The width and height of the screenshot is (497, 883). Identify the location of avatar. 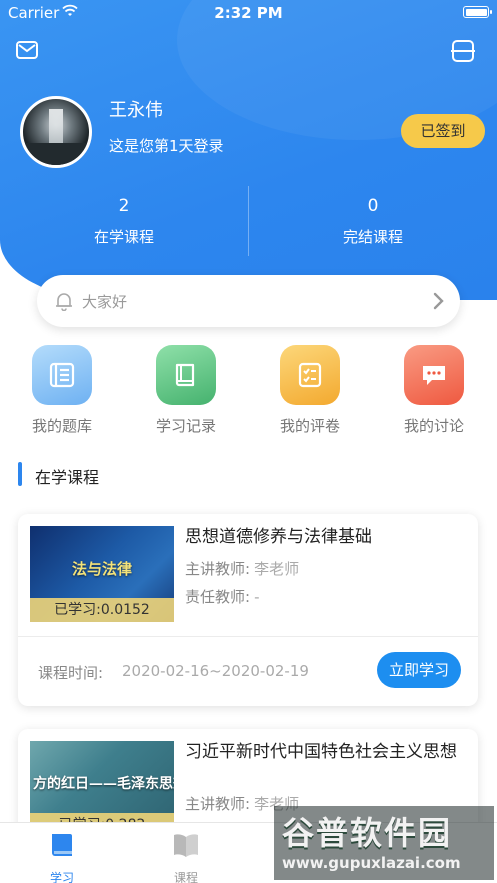
(56, 132).